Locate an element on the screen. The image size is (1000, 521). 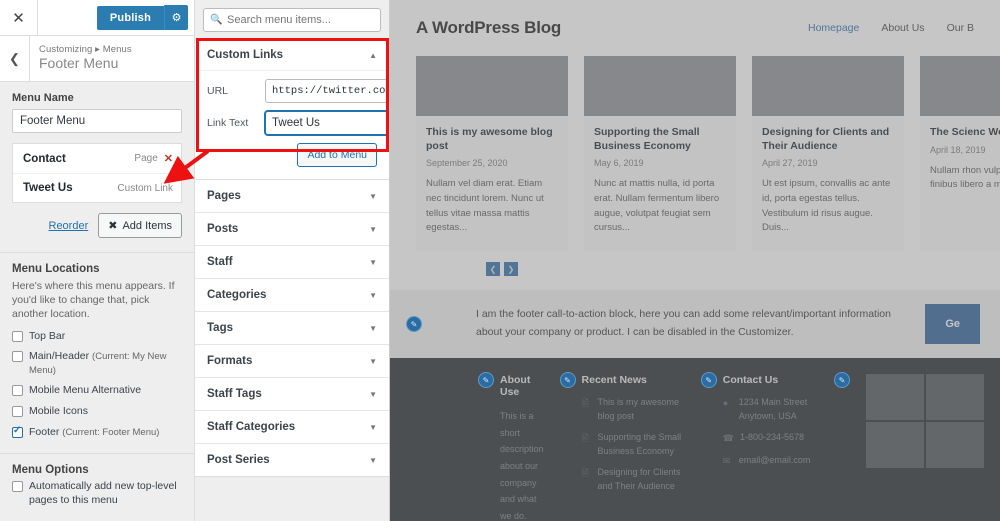
location-checkbox-main-header: Main/Header (Current: My New Menu) is located at coordinates (97, 363).